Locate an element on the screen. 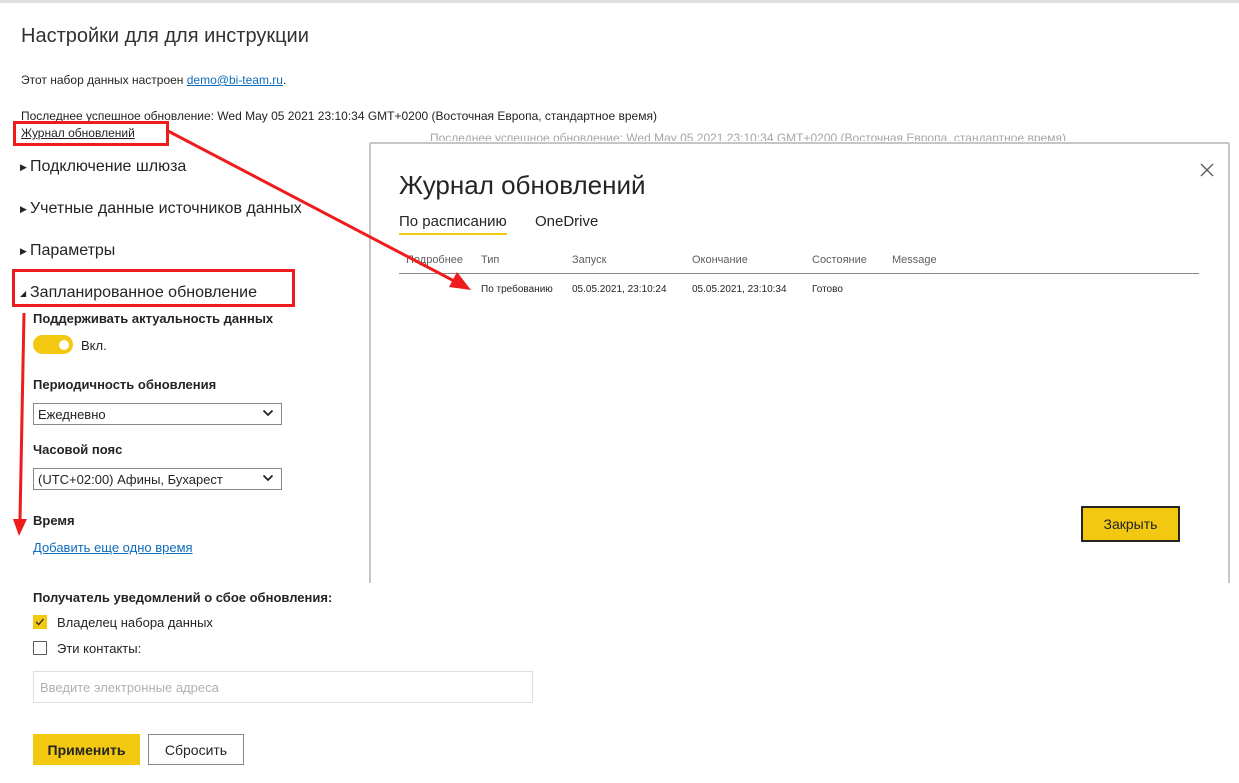  section-credentials: ▶ Учетные данные источников данных is located at coordinates (161, 209).